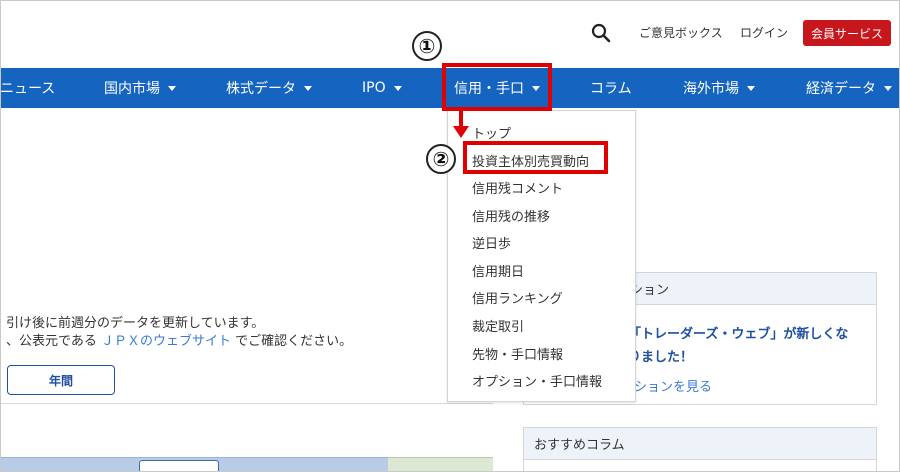  I want to click on nav-item-overseas-market: 海外市場, so click(719, 88).